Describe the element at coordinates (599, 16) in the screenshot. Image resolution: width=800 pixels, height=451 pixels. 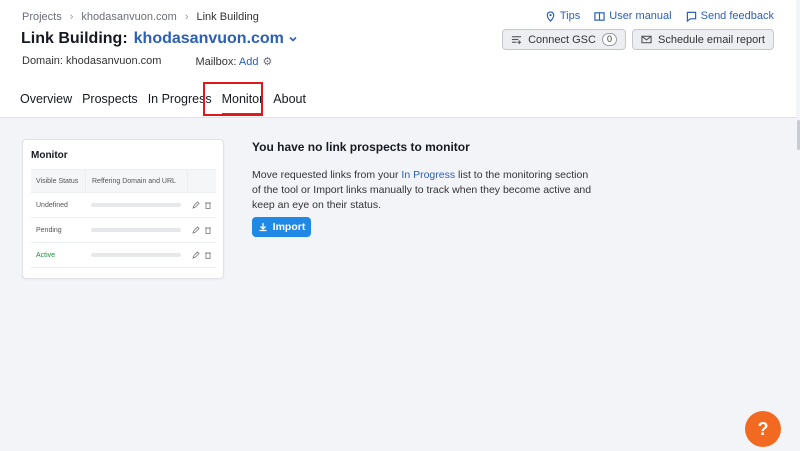
I see `book-icon` at that location.